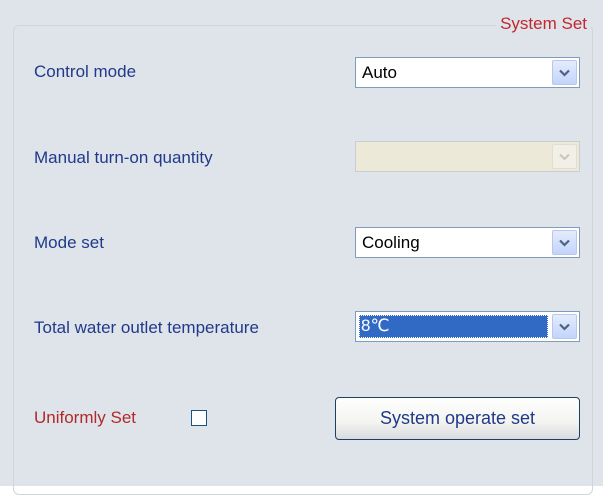 The height and width of the screenshot is (495, 603). What do you see at coordinates (123, 157) in the screenshot?
I see `manual-quantity-label: Manual turn-on quantity` at bounding box center [123, 157].